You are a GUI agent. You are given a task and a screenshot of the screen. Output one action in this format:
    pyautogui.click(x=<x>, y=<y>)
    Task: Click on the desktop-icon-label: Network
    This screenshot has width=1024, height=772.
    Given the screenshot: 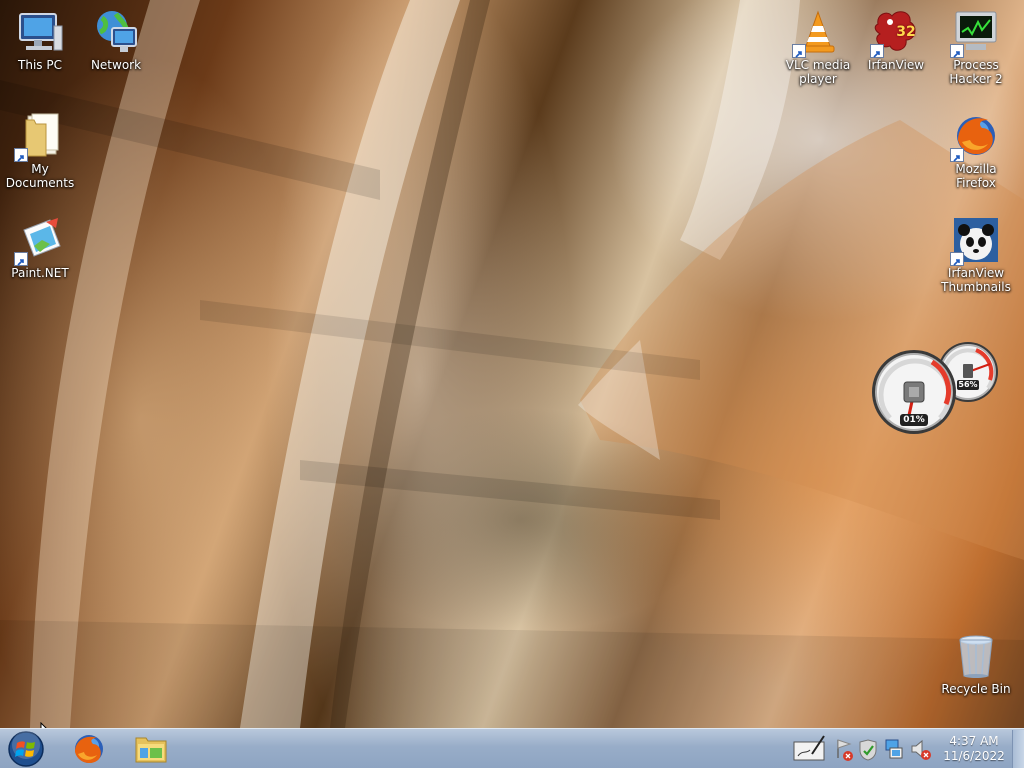 What is the action you would take?
    pyautogui.click(x=116, y=65)
    